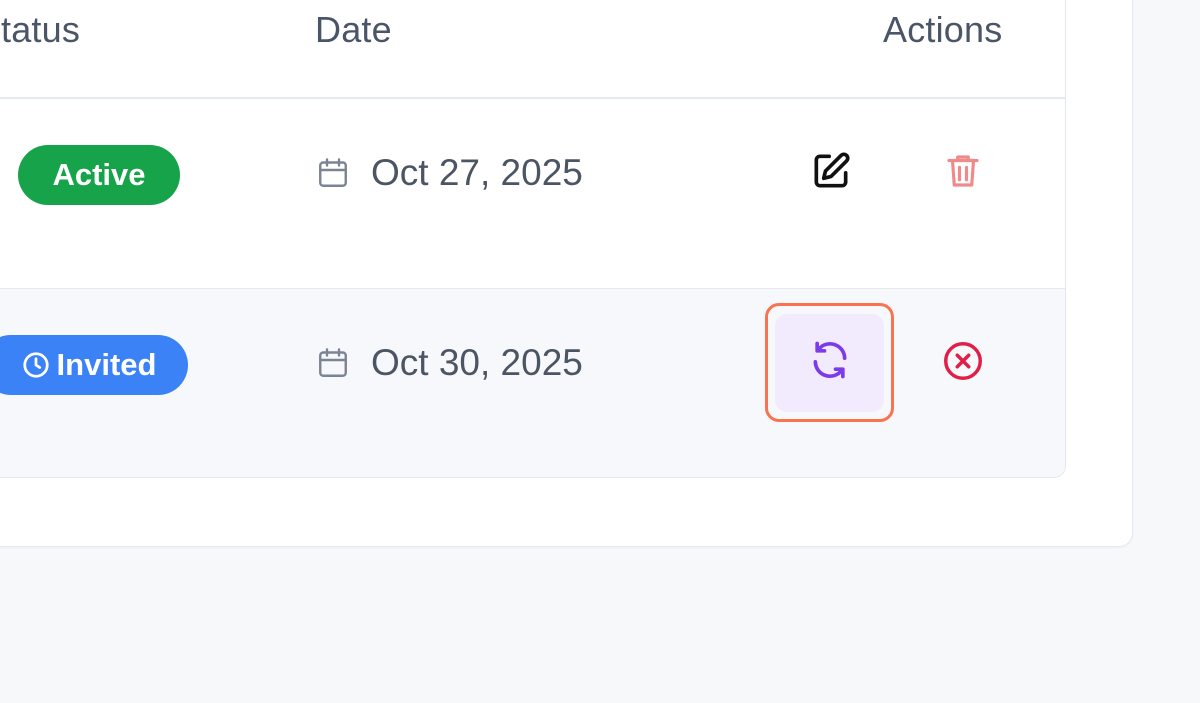  What do you see at coordinates (41, 29) in the screenshot?
I see `header-status: tatus` at bounding box center [41, 29].